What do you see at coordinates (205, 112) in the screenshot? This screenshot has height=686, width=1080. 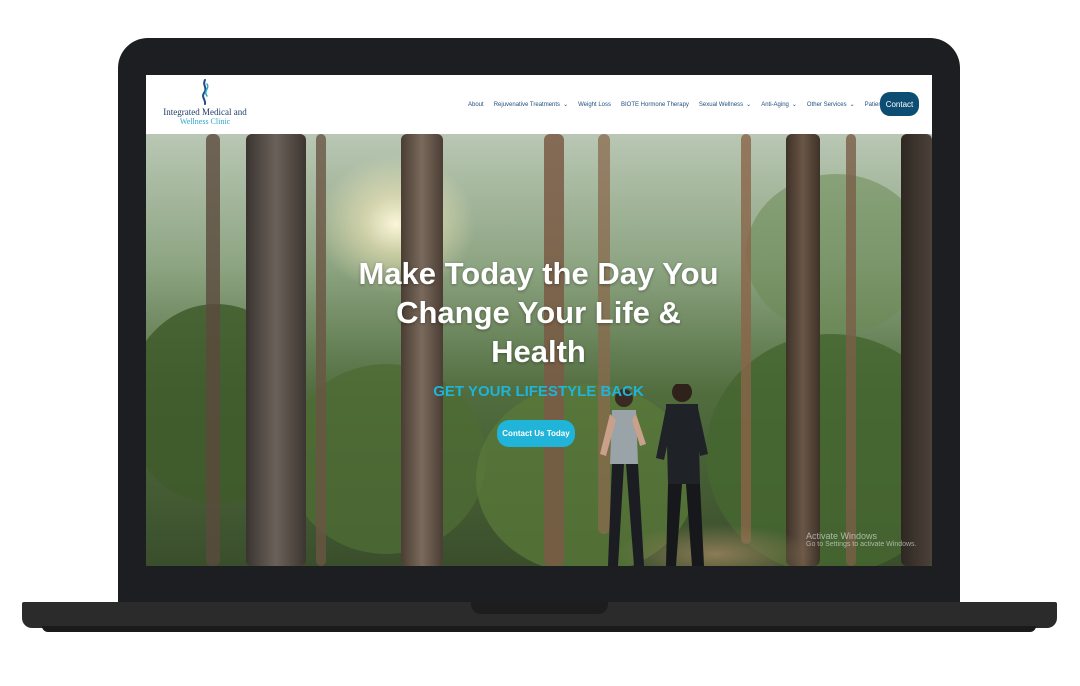 I see `logo-text-line1: Integrated Medical and` at bounding box center [205, 112].